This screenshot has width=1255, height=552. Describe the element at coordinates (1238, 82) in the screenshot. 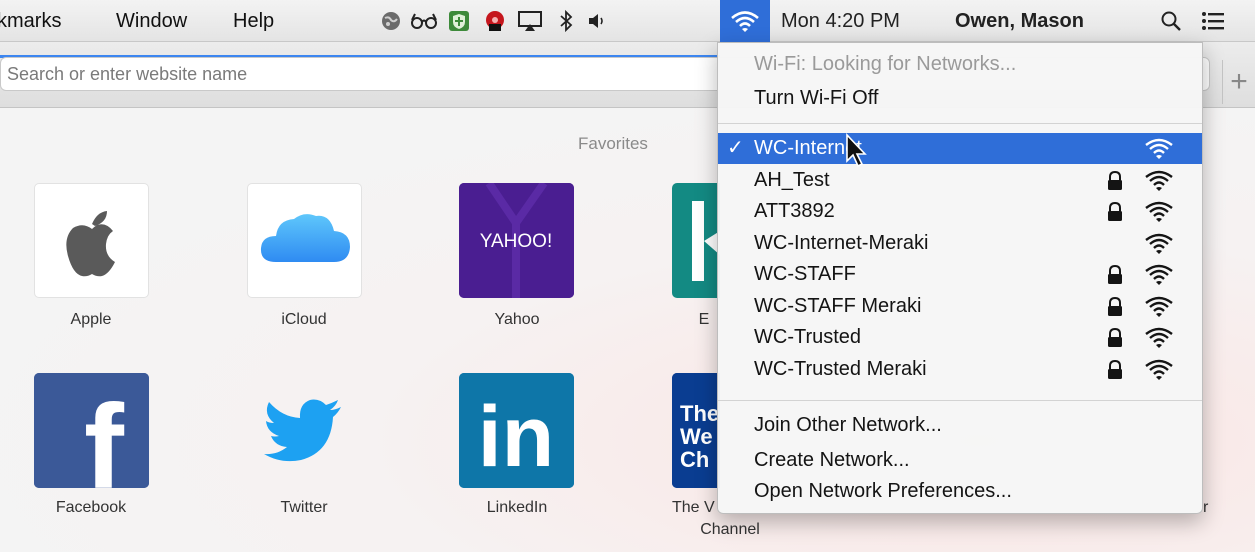

I see `new-tab-button: +` at that location.